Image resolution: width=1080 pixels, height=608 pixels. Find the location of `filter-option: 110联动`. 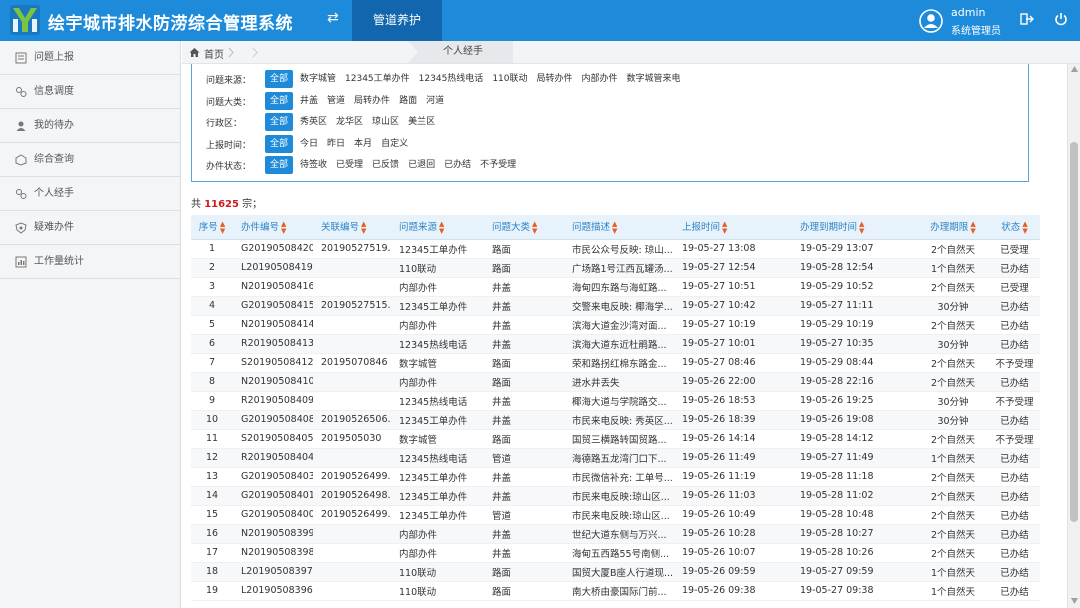

filter-option: 110联动 is located at coordinates (509, 79).